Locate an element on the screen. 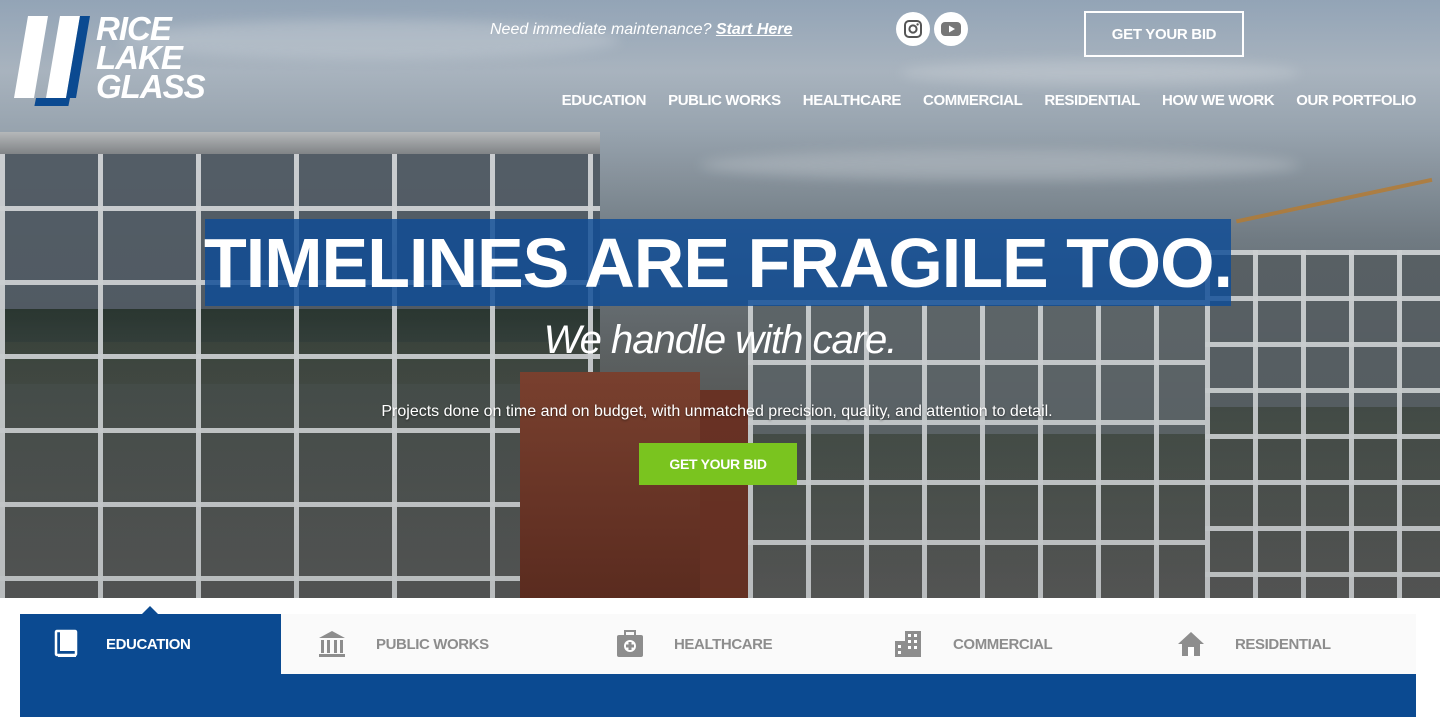 This screenshot has width=1440, height=717. house-icon is located at coordinates (1191, 644).